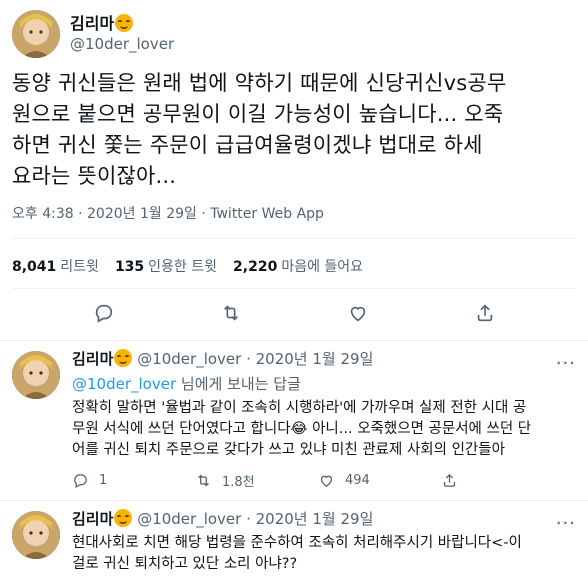 Image resolution: width=588 pixels, height=583 pixels. Describe the element at coordinates (502, 480) in the screenshot. I see `share-action` at that location.